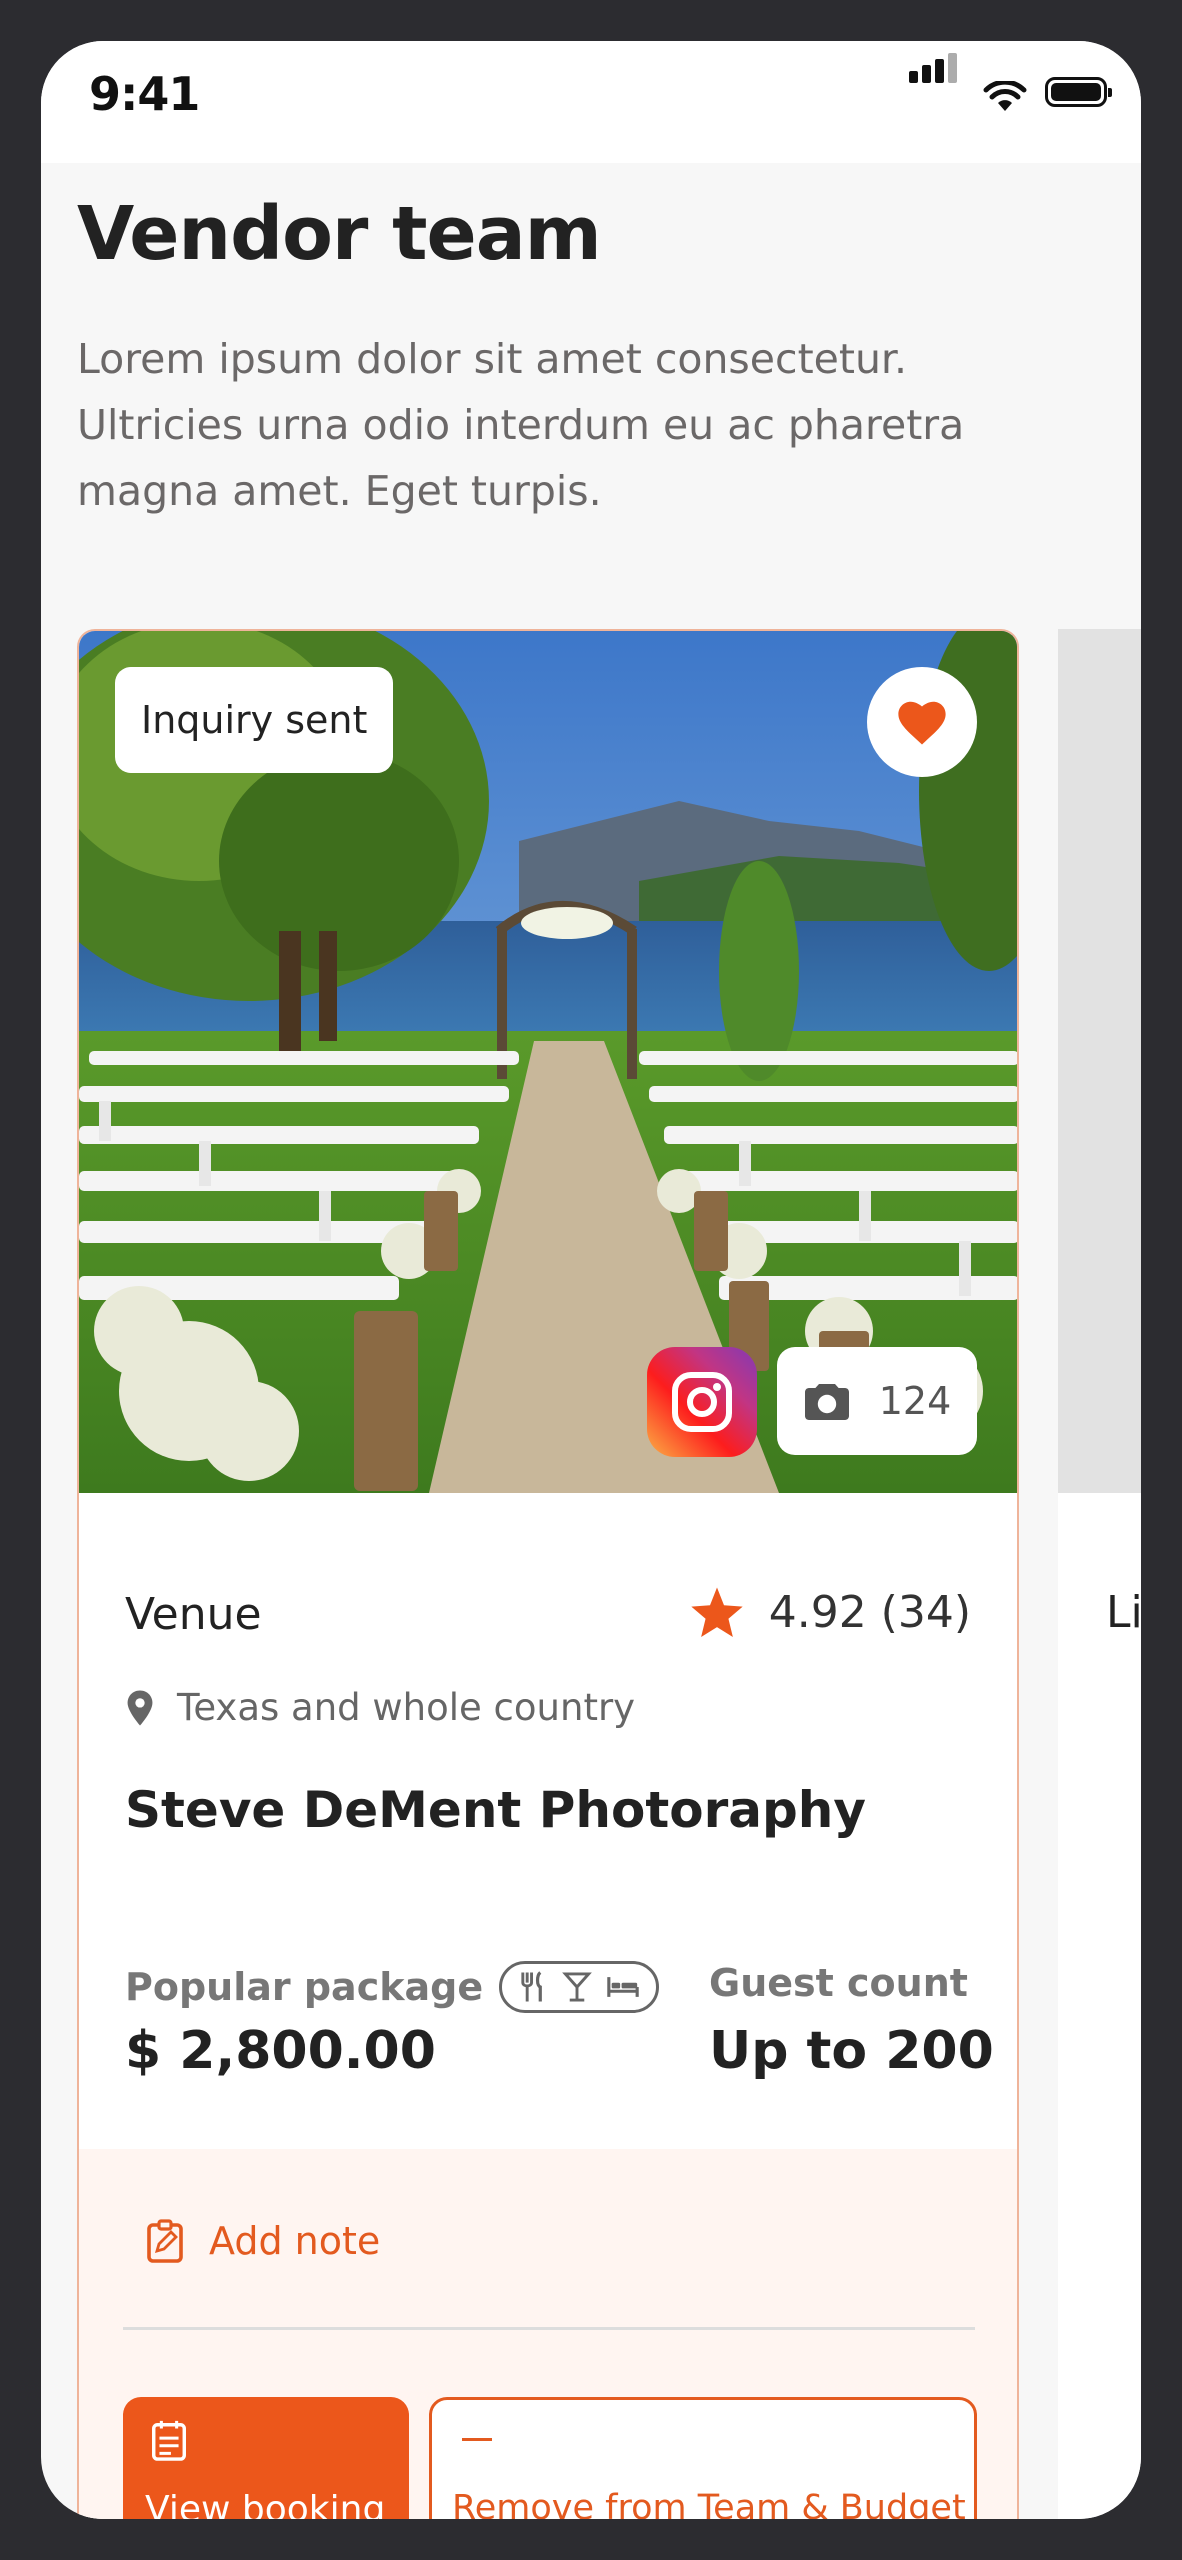 The image size is (1182, 2560). Describe the element at coordinates (591, 102) in the screenshot. I see `status-bar: 9:41` at that location.